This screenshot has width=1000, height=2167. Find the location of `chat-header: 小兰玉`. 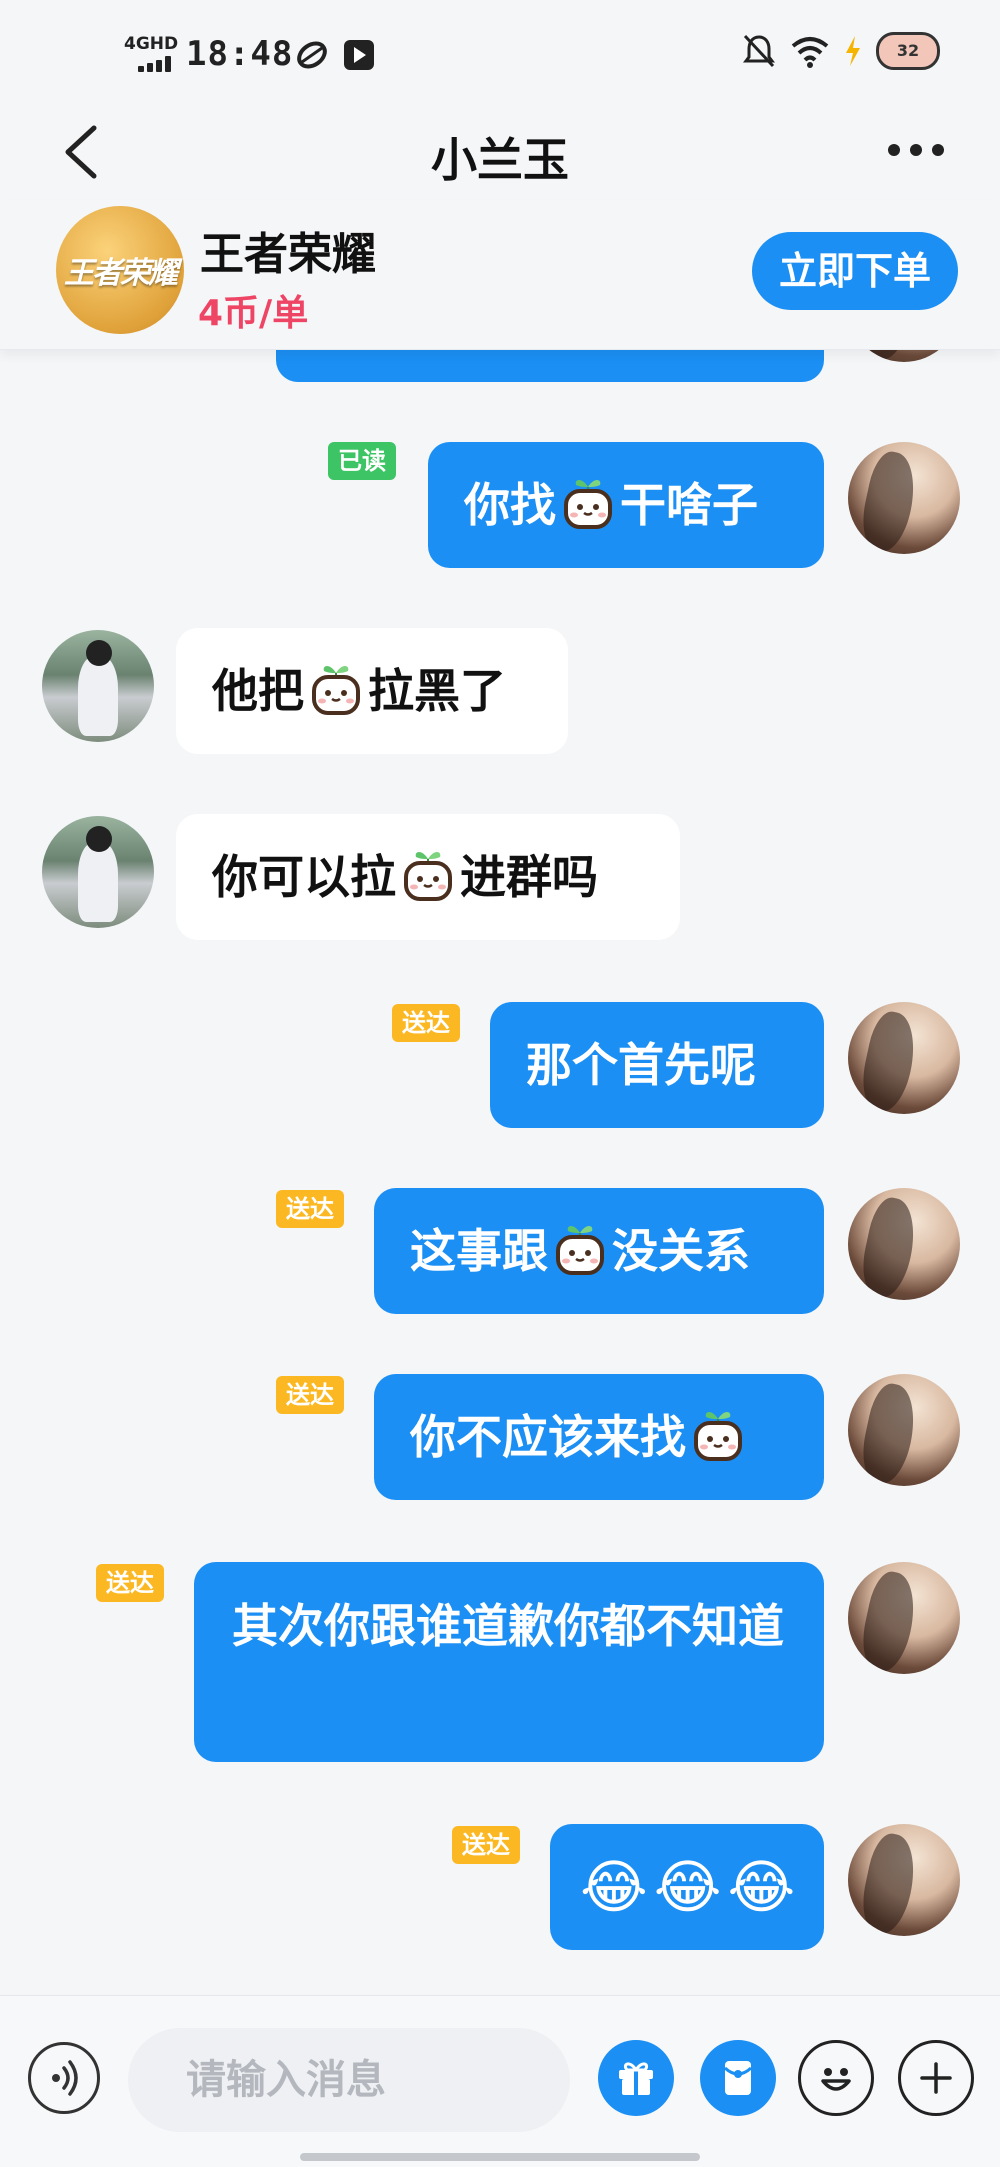

chat-header: 小兰玉 is located at coordinates (500, 150).